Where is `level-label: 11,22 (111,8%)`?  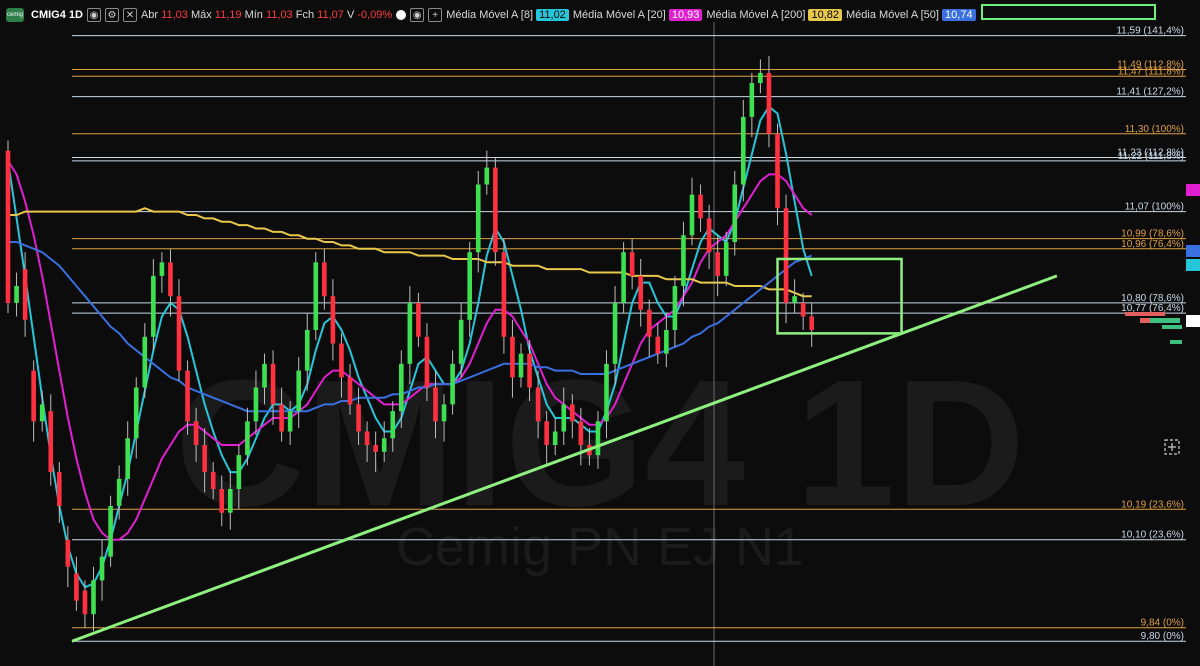 level-label: 11,22 (111,8%) is located at coordinates (1151, 156).